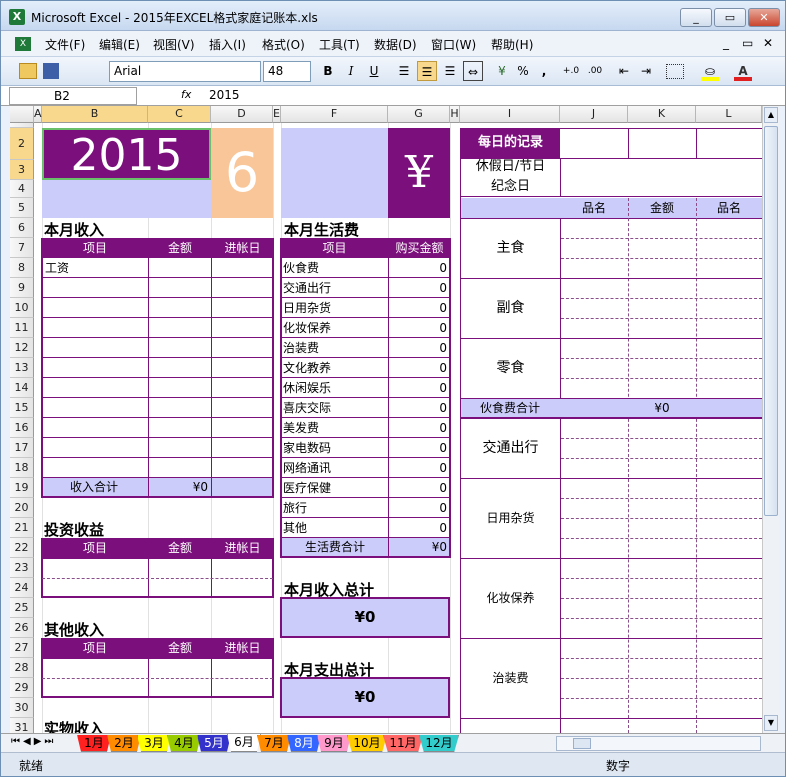 The width and height of the screenshot is (786, 777). I want to click on vertical-scrollbar: ▲ ▼, so click(770, 419).